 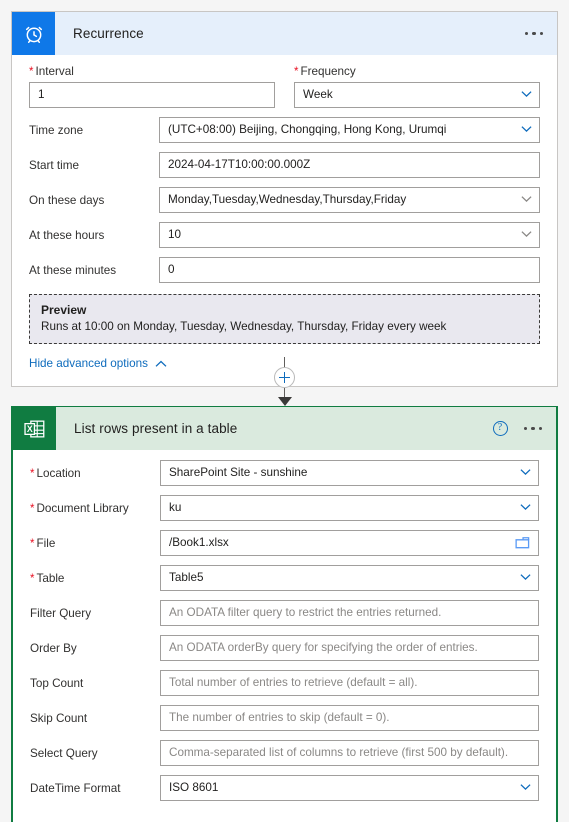 I want to click on at-these-hours-value: 10, so click(x=175, y=234).